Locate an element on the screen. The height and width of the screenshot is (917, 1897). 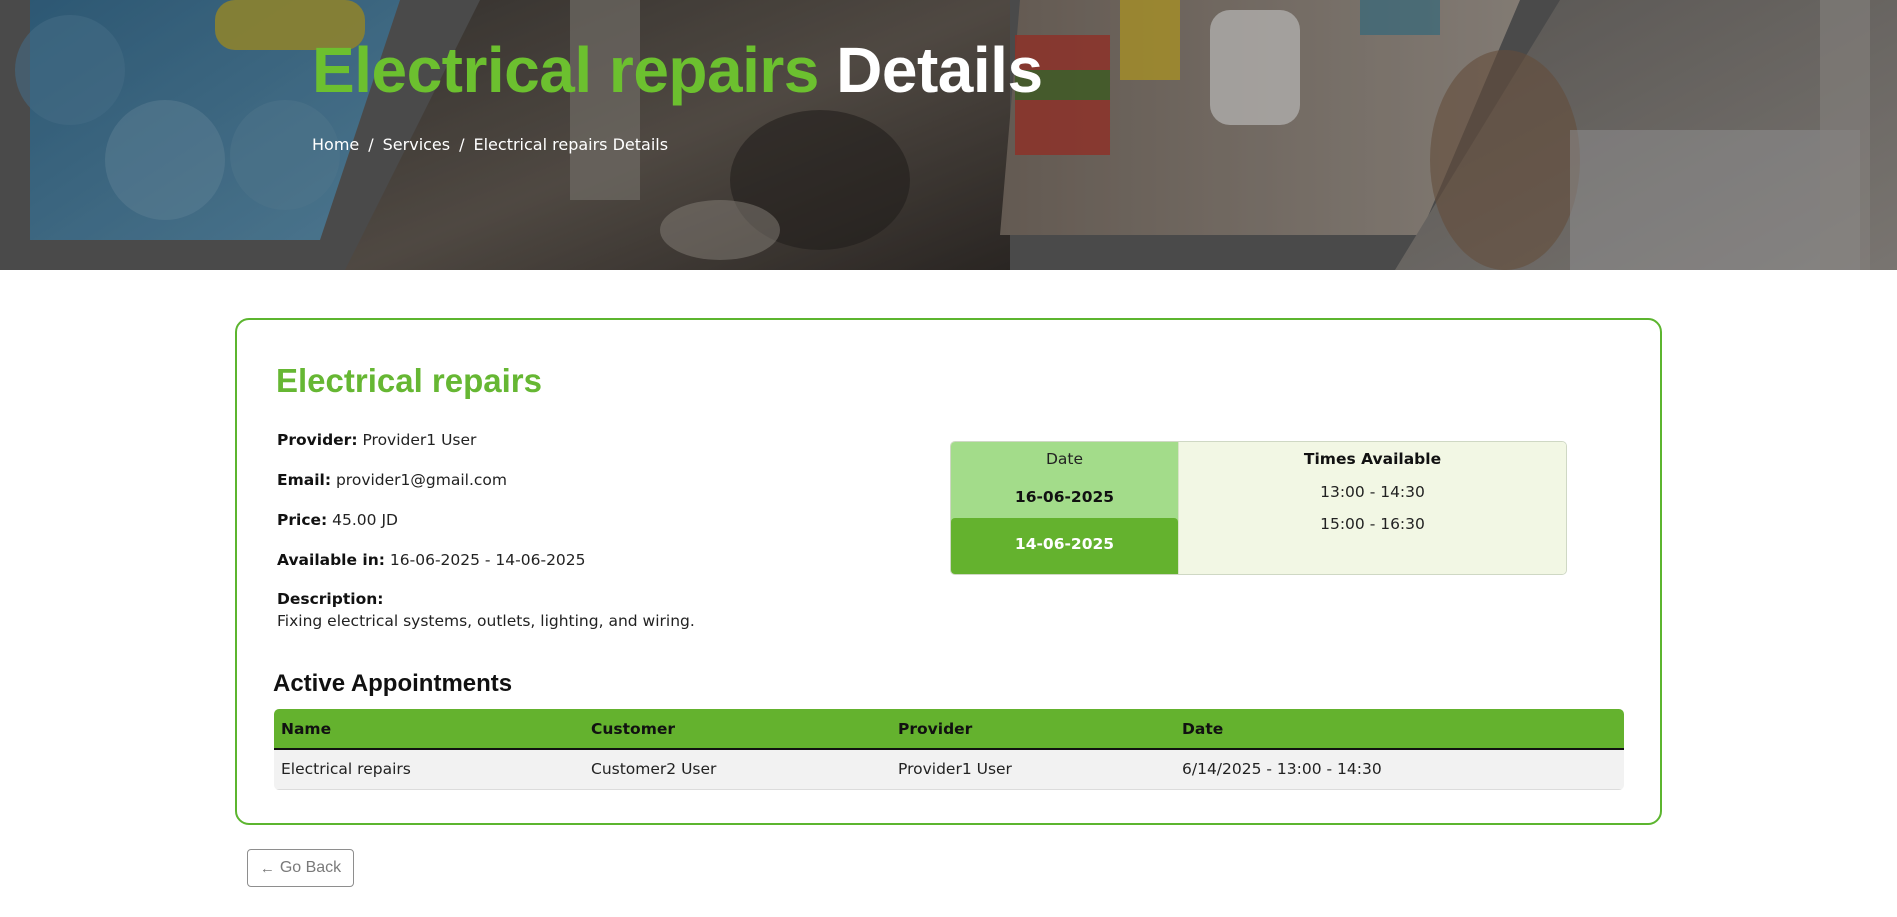
provider-value: Provider1 User is located at coordinates (419, 440).